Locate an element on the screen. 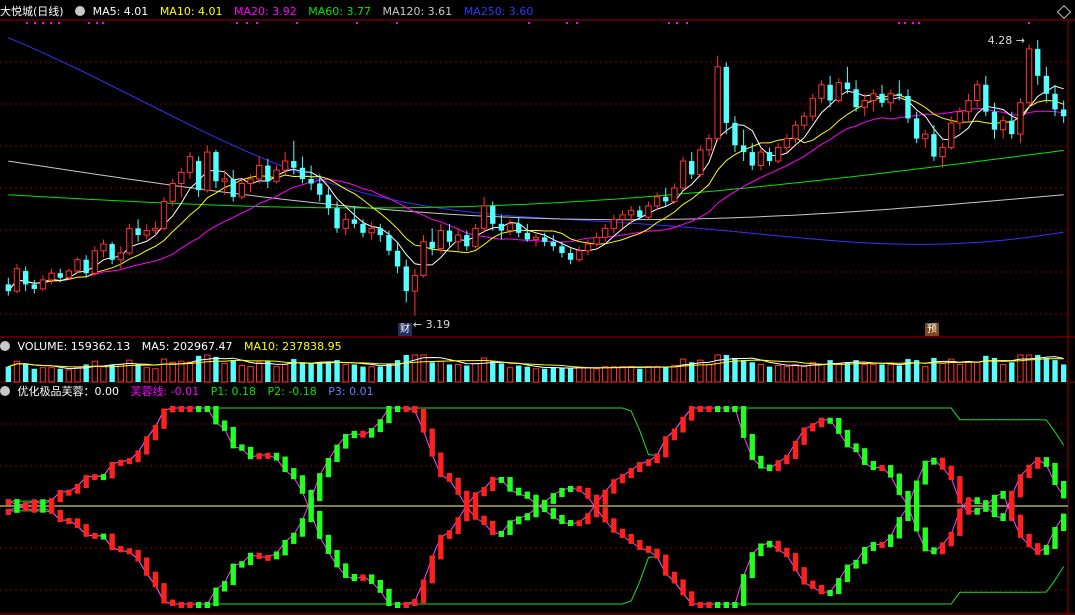  marker-yu: 预 is located at coordinates (932, 329).